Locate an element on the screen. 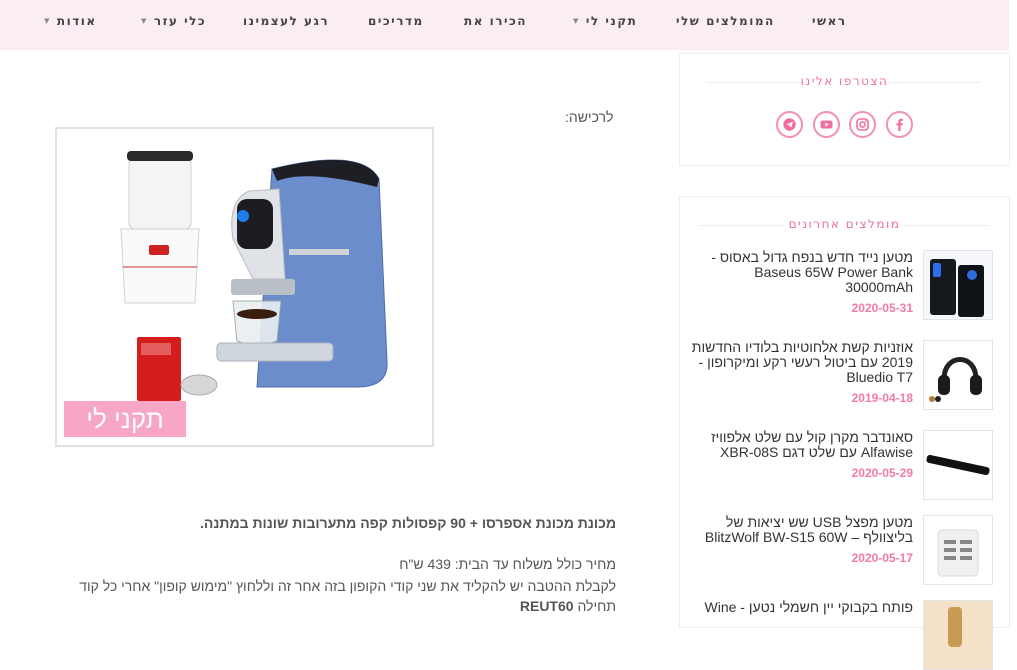  nav-item-label: אודות is located at coordinates (76, 21).